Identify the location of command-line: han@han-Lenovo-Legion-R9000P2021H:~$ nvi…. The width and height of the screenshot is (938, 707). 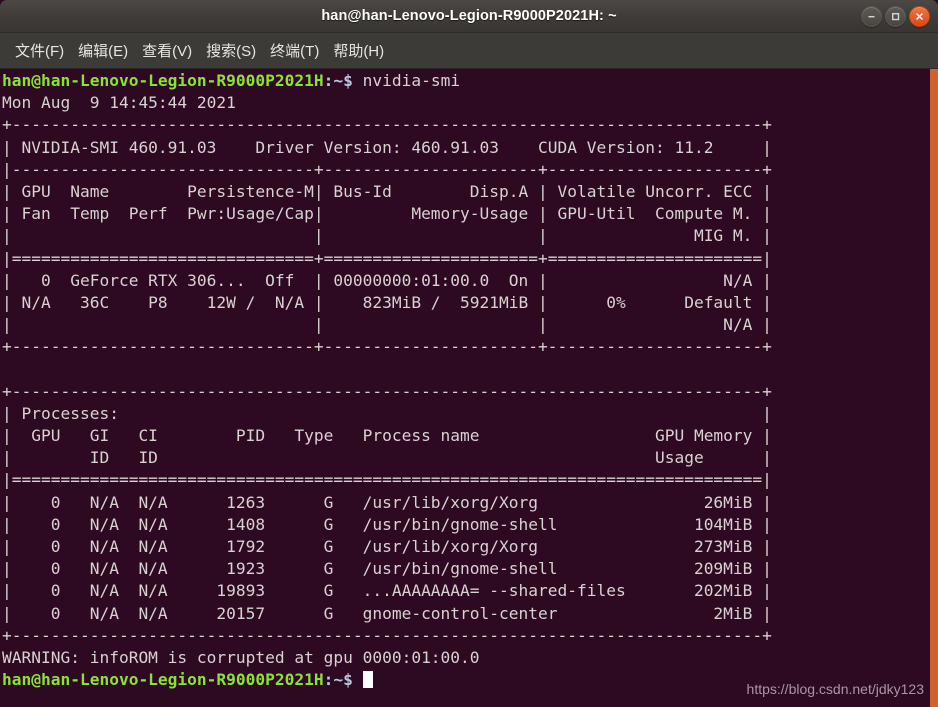
(466, 81).